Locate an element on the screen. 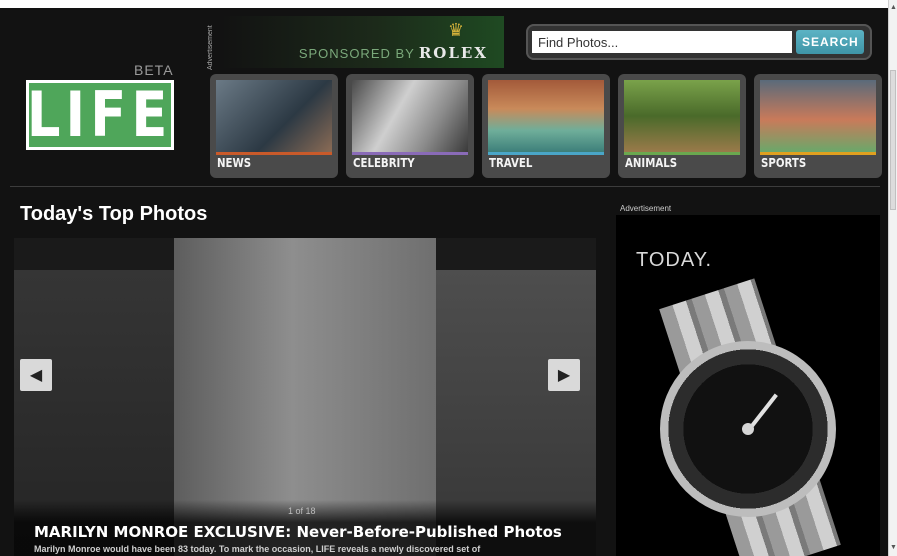 The height and width of the screenshot is (556, 897). crown-icon: ♛ is located at coordinates (455, 30).